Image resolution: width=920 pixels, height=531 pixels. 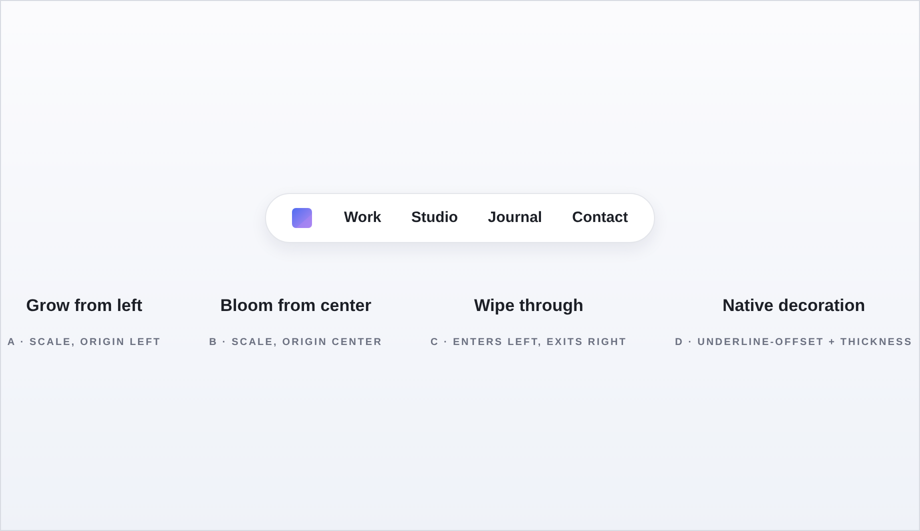 I want to click on demo-title: Grow from left, so click(x=84, y=306).